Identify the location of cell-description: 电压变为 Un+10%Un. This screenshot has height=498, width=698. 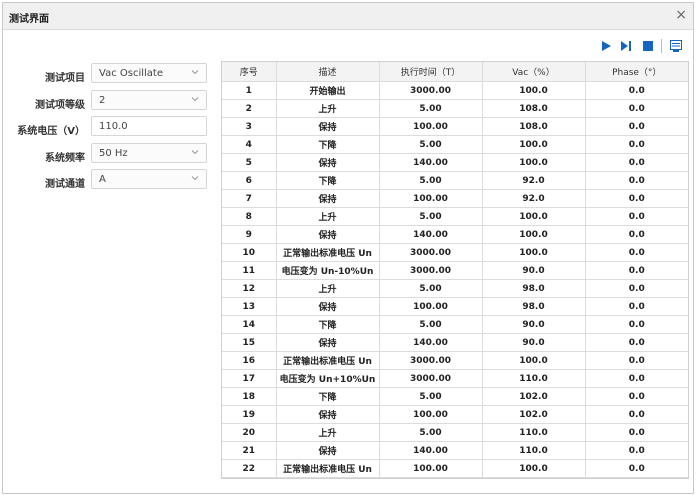
(328, 378).